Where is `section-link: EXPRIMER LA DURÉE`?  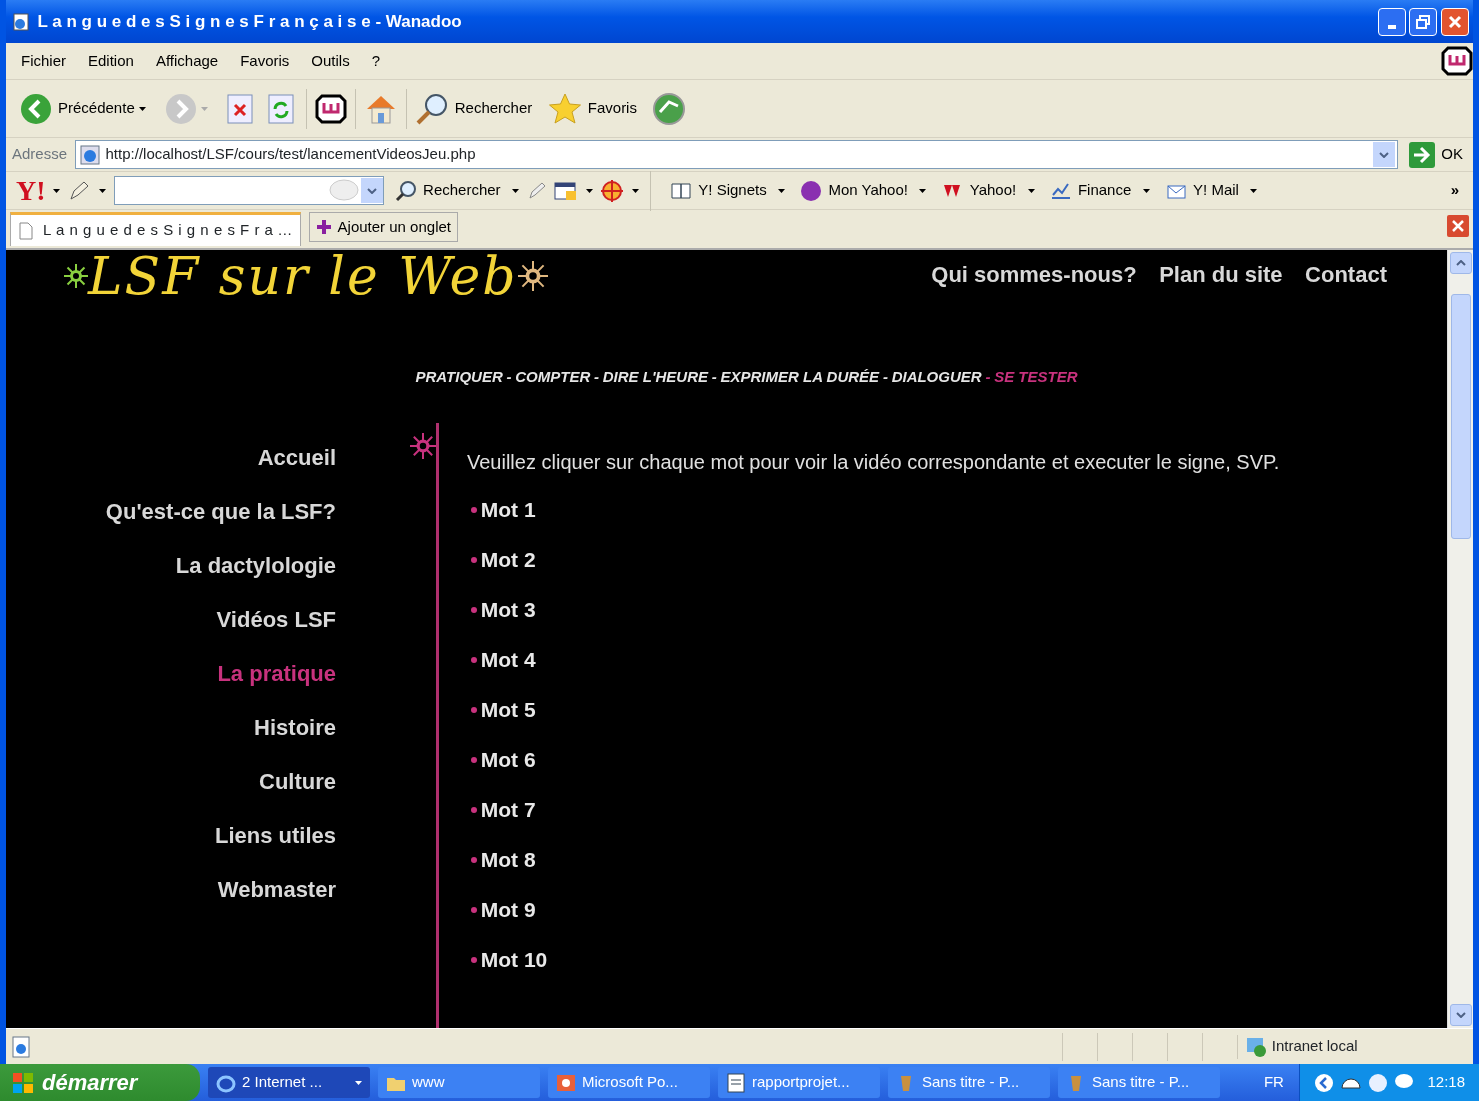 section-link: EXPRIMER LA DURÉE is located at coordinates (800, 377).